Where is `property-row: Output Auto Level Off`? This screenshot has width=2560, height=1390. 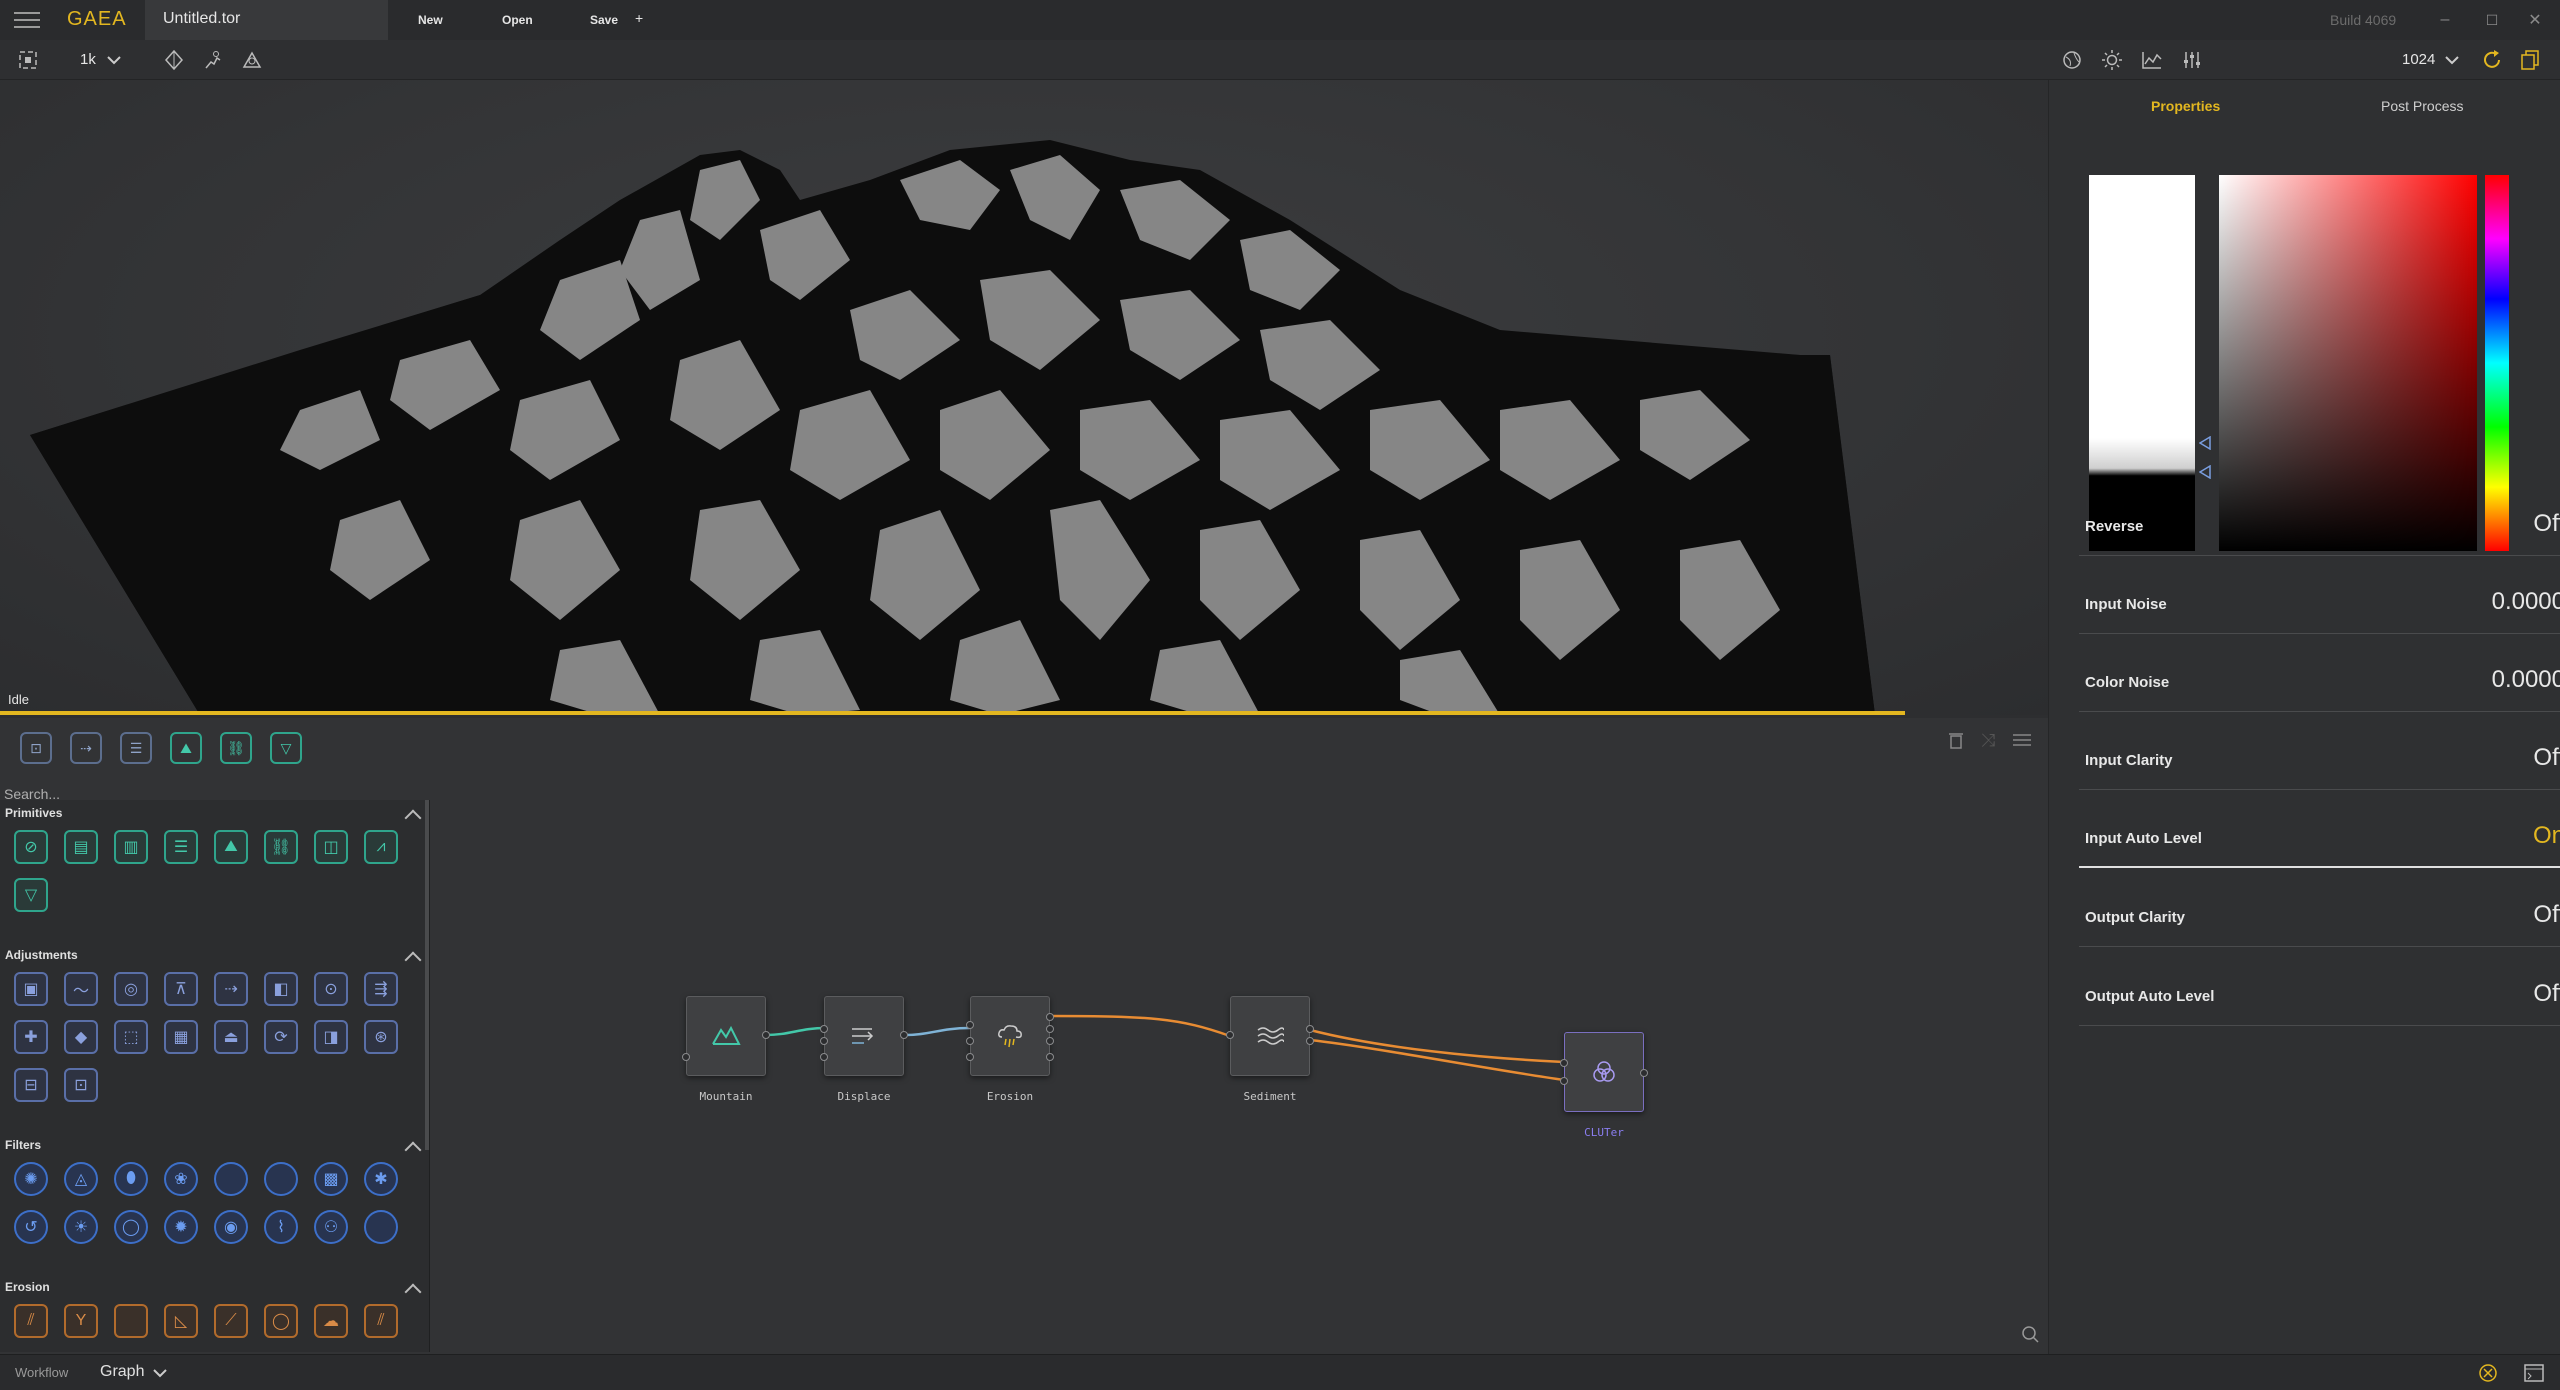
property-row: Output Auto Level Off is located at coordinates (2319, 987).